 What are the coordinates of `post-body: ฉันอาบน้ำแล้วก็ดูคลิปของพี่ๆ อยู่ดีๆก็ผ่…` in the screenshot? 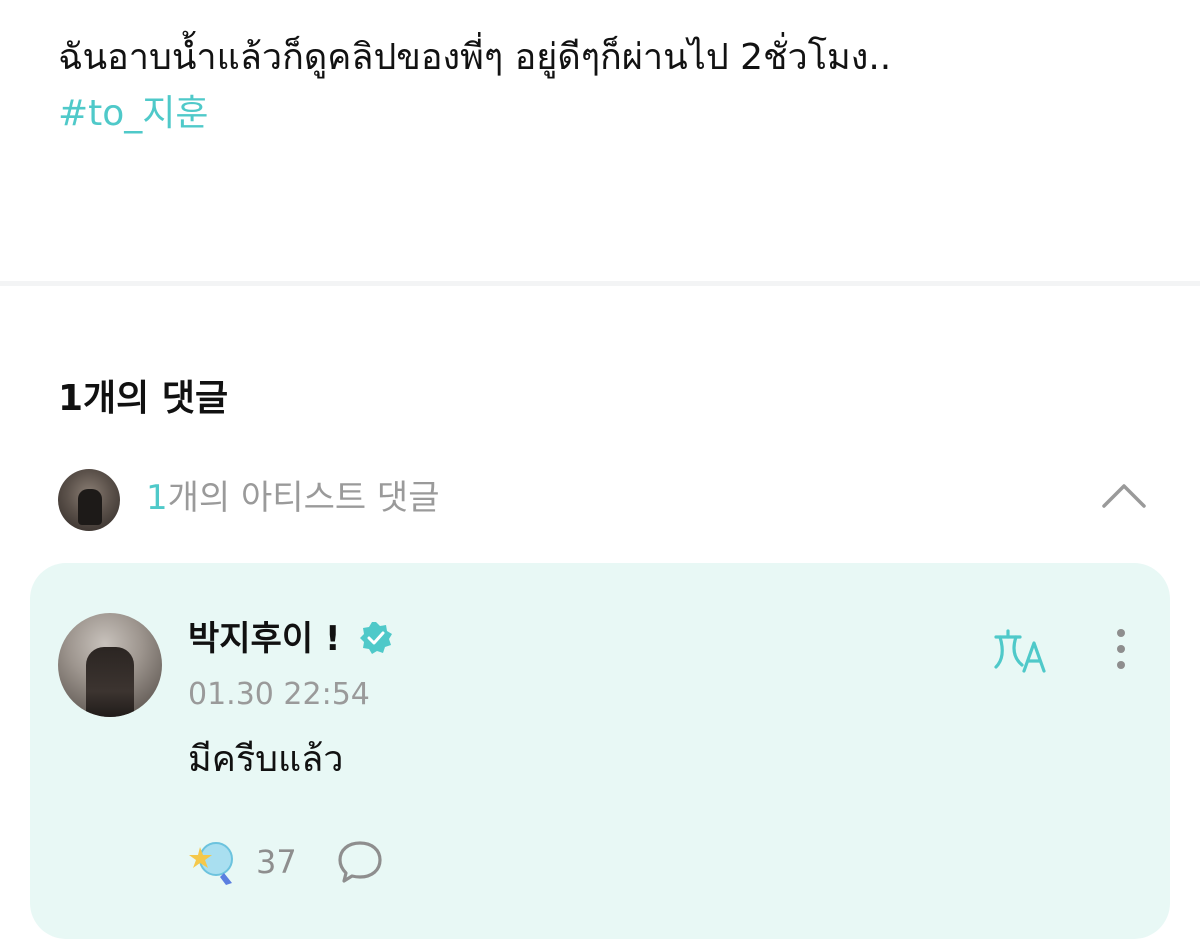 It's located at (608, 86).